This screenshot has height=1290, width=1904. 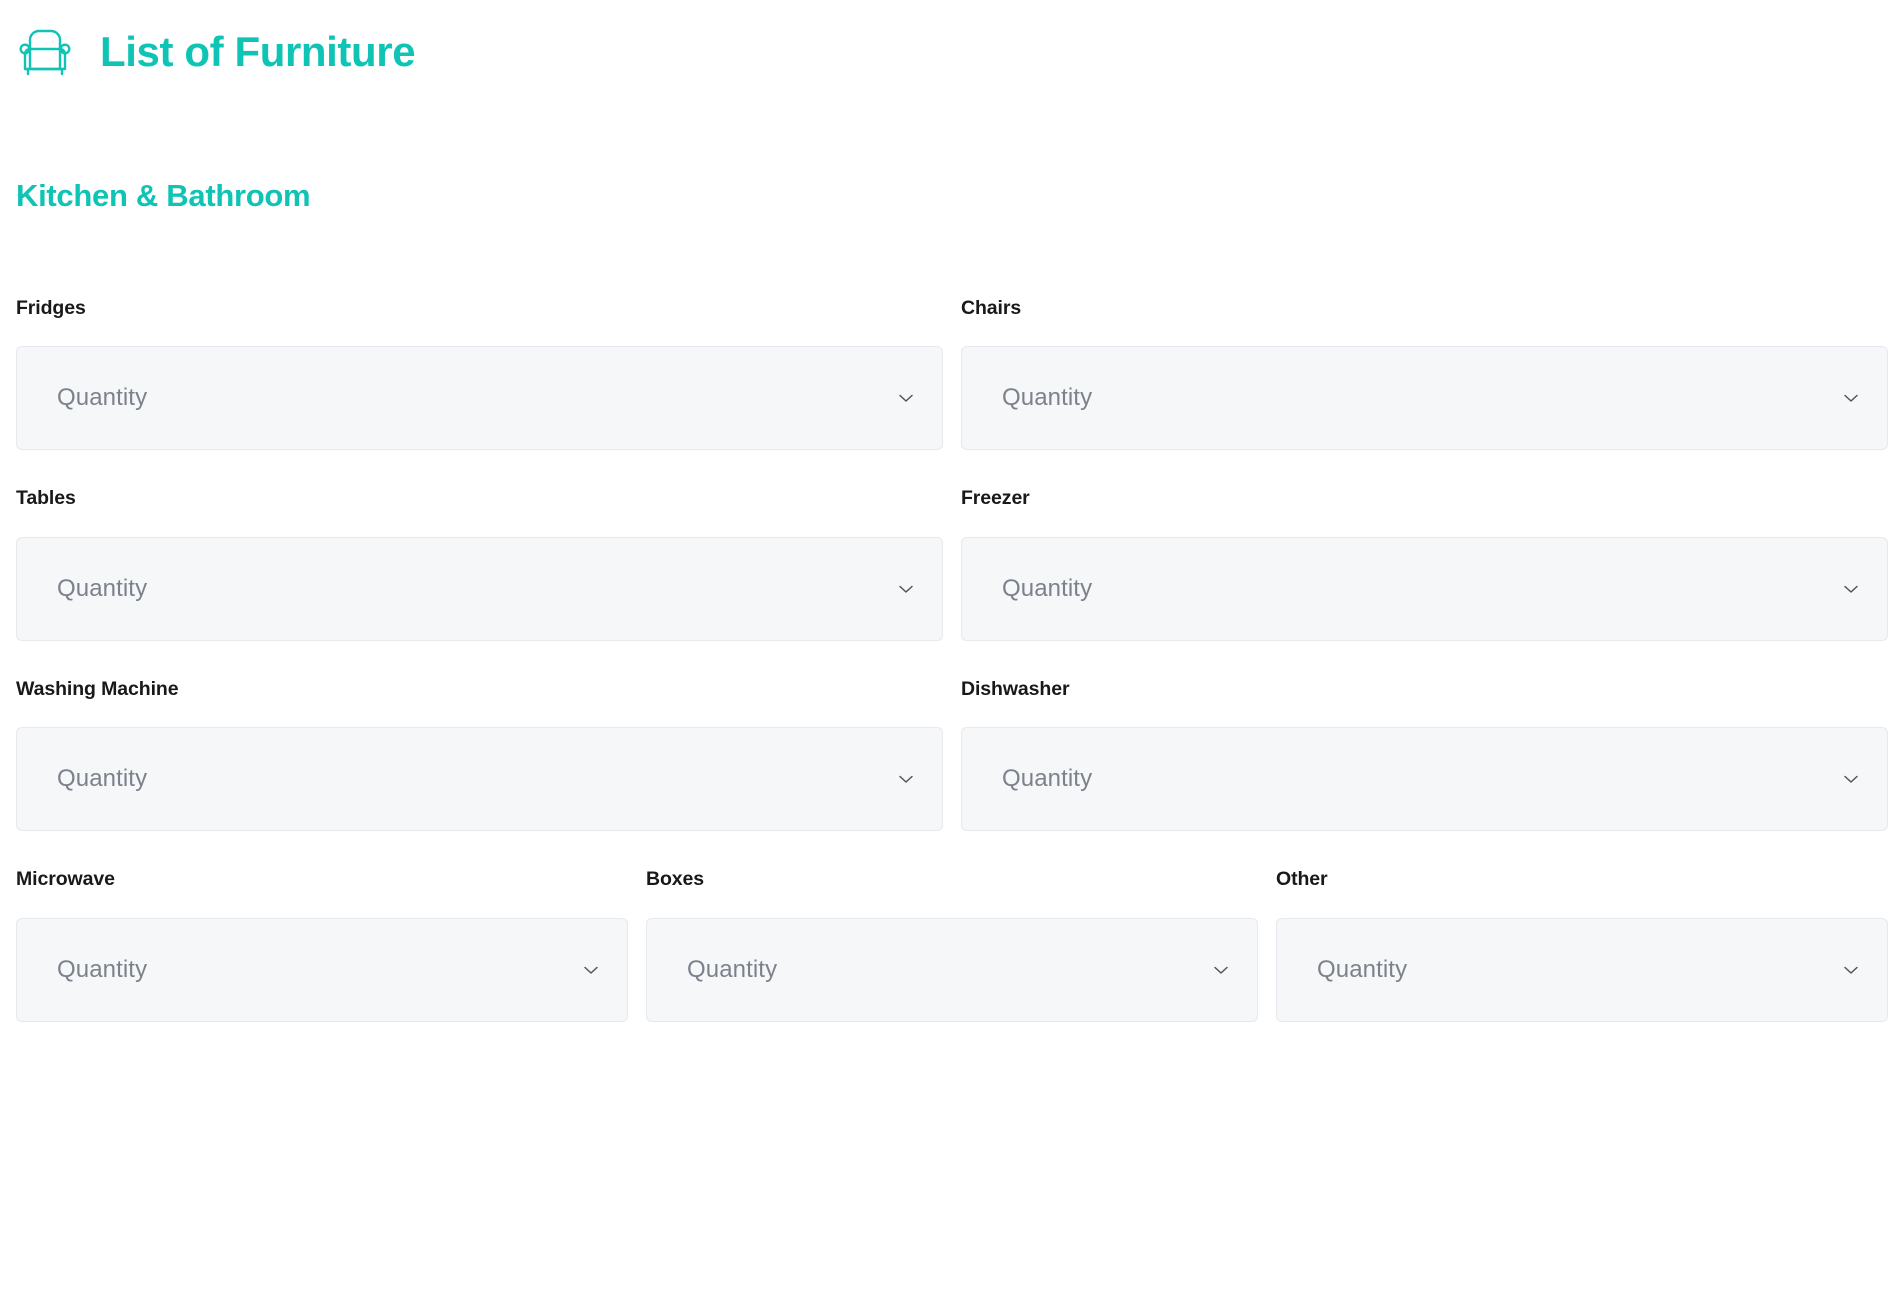 What do you see at coordinates (163, 195) in the screenshot?
I see `section-title: Kitchen & Bathroom` at bounding box center [163, 195].